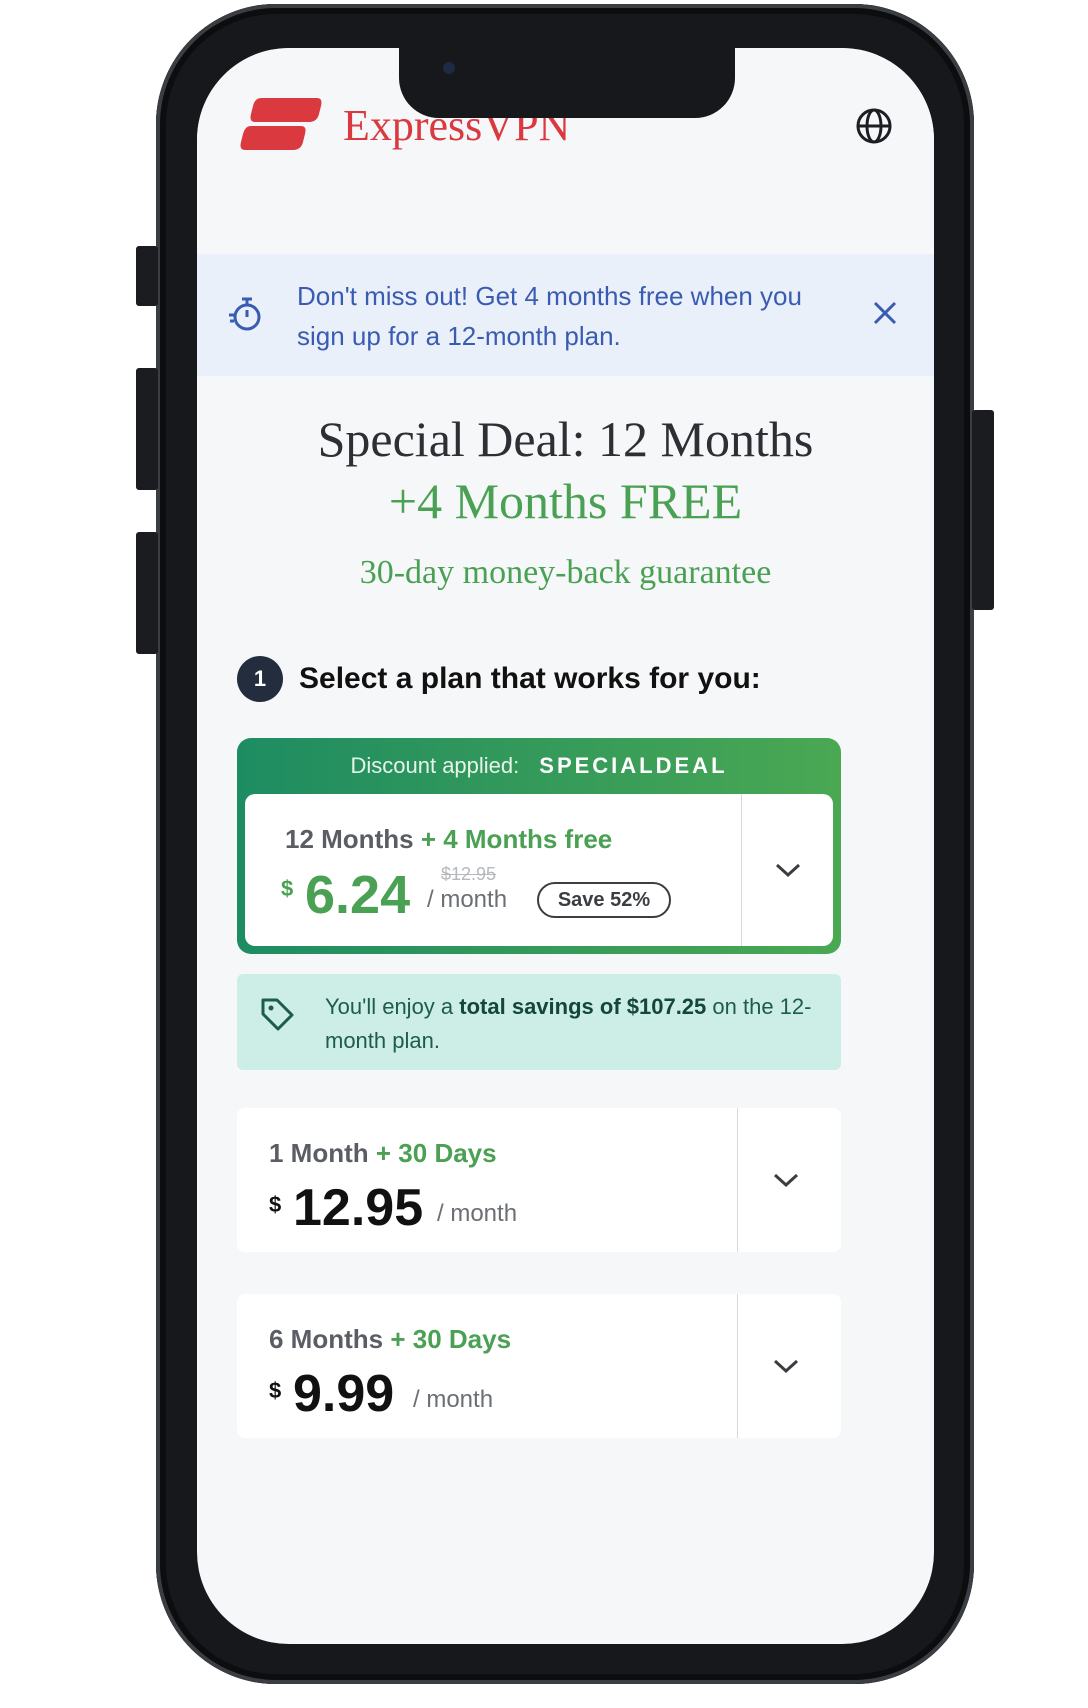 The width and height of the screenshot is (1088, 1708). I want to click on plan-name: 6 Months + 30 Days, so click(390, 1339).